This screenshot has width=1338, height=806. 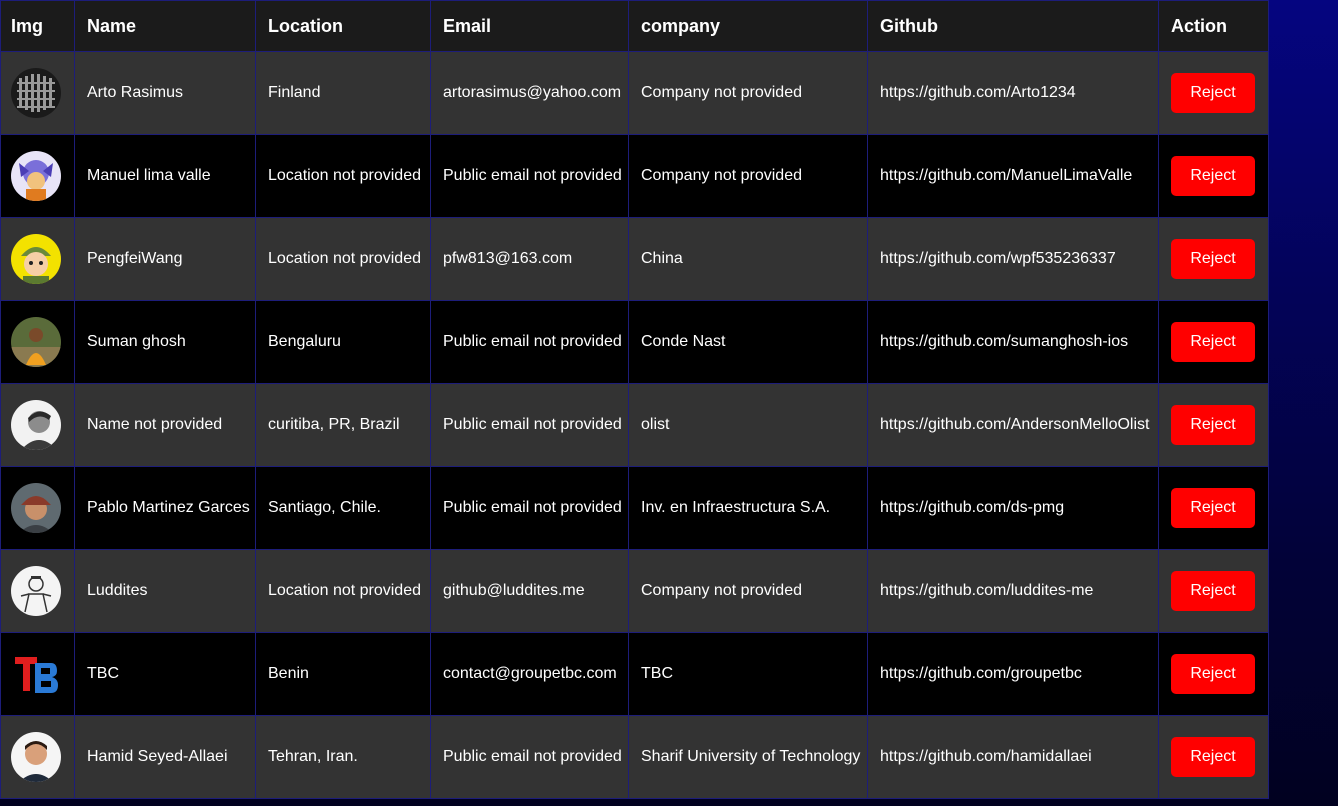 I want to click on person-cap-avatar-icon, so click(x=36, y=508).